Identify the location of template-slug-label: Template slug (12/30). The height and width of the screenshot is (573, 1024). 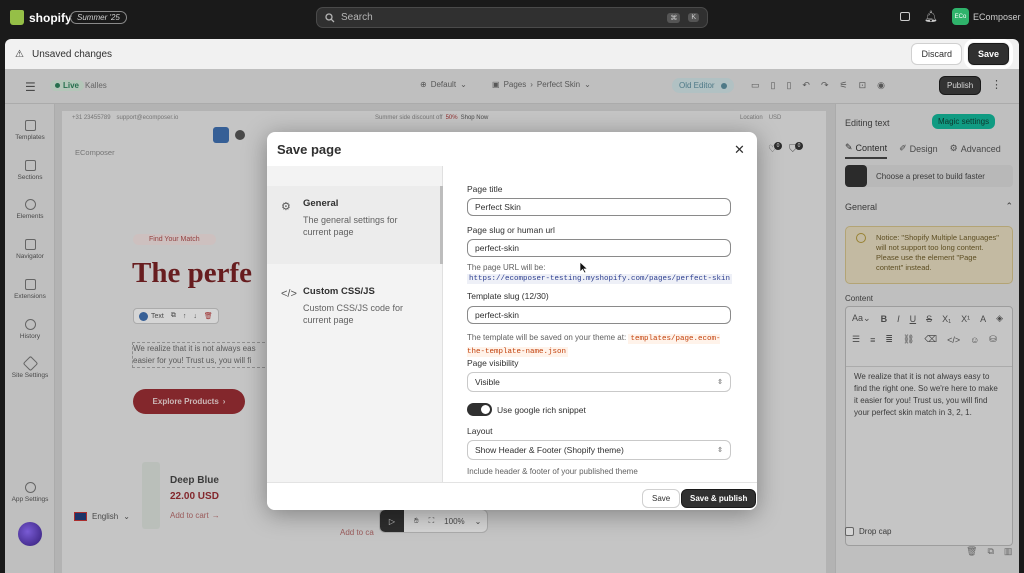
(508, 296).